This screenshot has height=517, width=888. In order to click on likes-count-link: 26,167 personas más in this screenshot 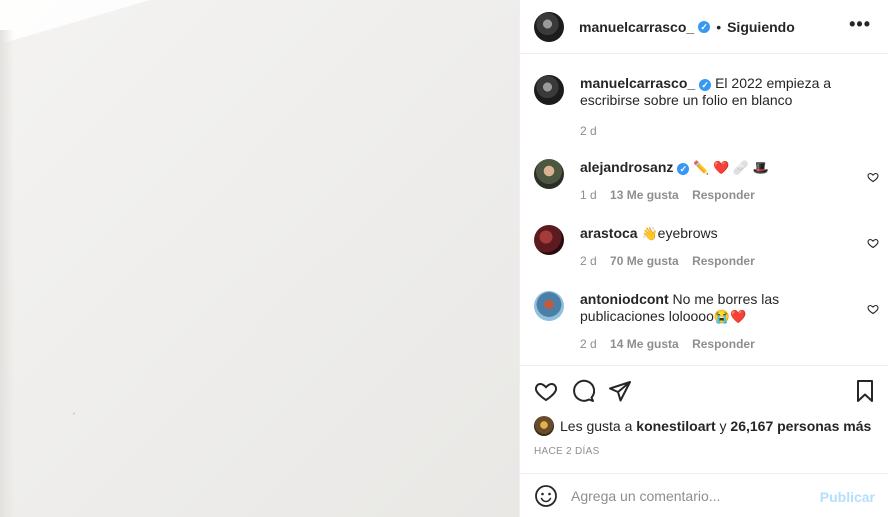, I will do `click(800, 426)`.